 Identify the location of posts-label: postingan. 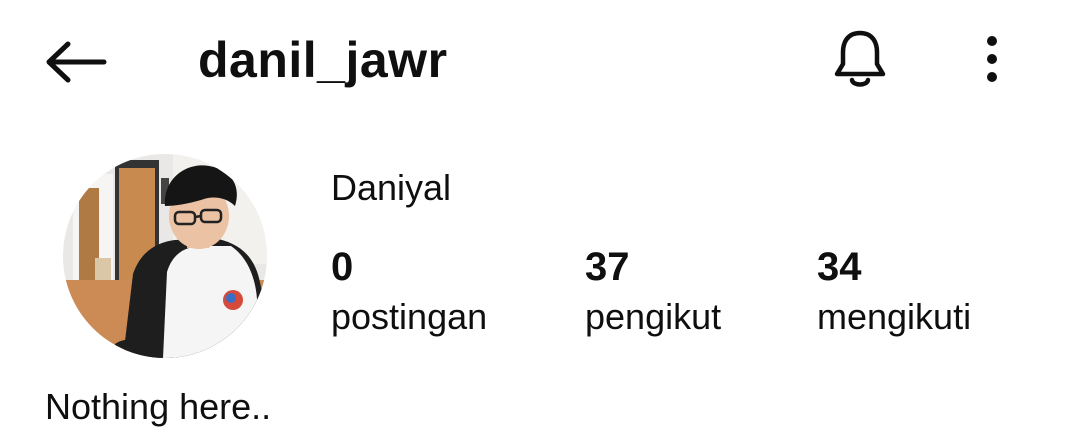
(409, 316).